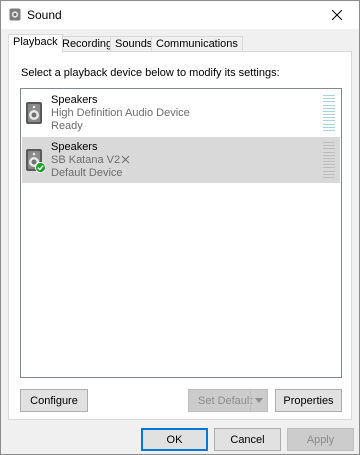 This screenshot has width=360, height=455. I want to click on cursor-x-icon, so click(125, 159).